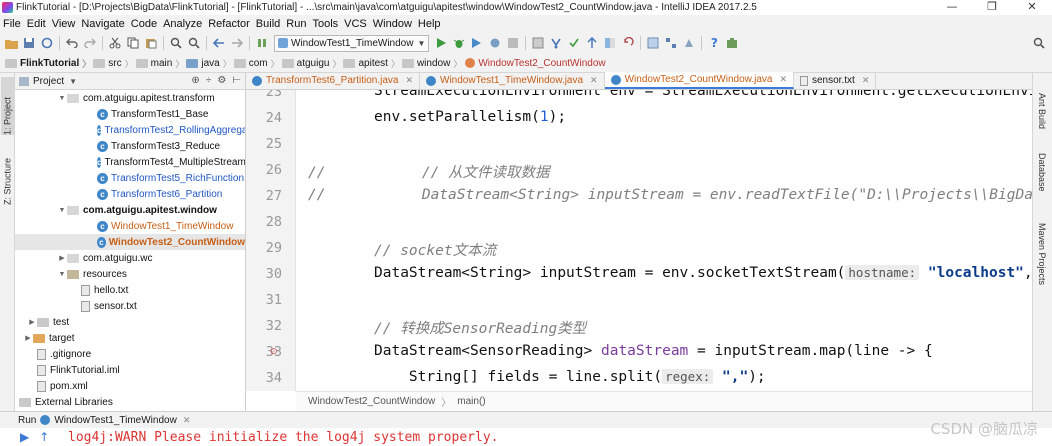 This screenshot has height=446, width=1052. Describe the element at coordinates (130, 274) in the screenshot. I see `tree-item: ▼ resources` at that location.